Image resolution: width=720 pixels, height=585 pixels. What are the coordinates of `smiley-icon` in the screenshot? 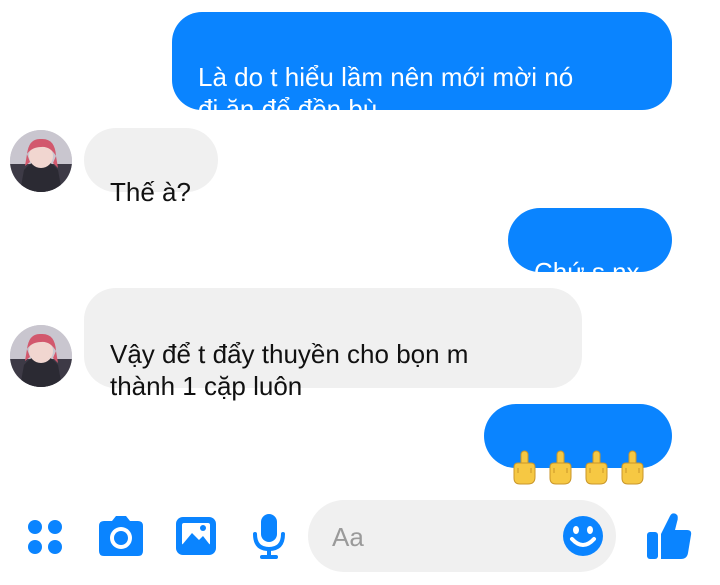 It's located at (583, 536).